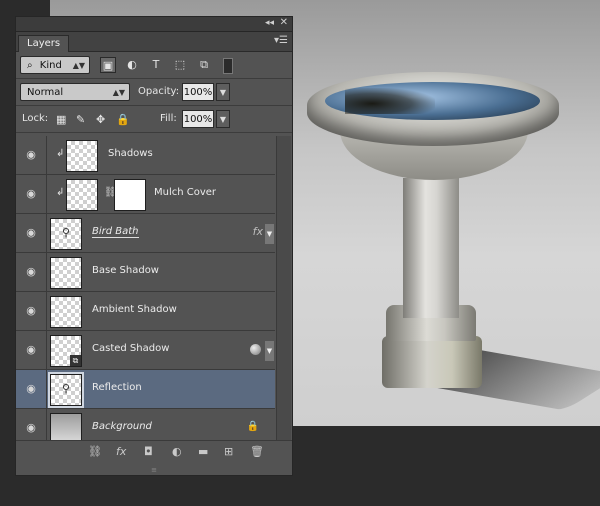  What do you see at coordinates (284, 22) in the screenshot?
I see `close-panel-icon: ✕` at bounding box center [284, 22].